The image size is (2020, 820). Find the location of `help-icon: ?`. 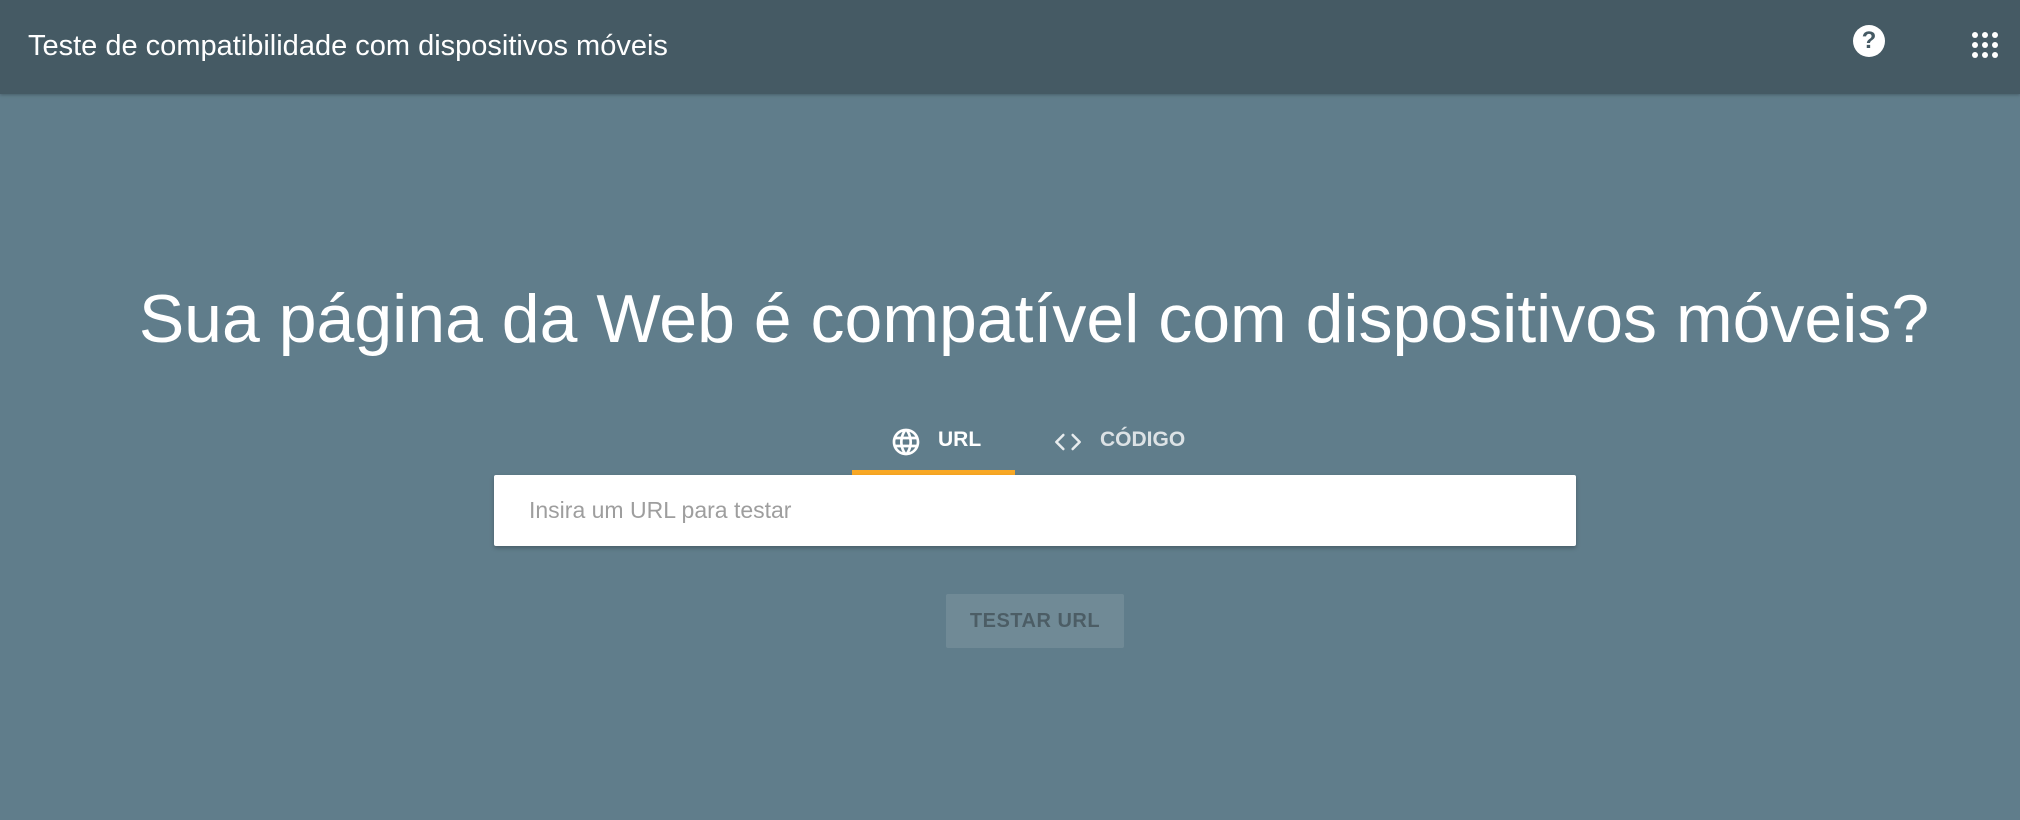

help-icon: ? is located at coordinates (1869, 41).